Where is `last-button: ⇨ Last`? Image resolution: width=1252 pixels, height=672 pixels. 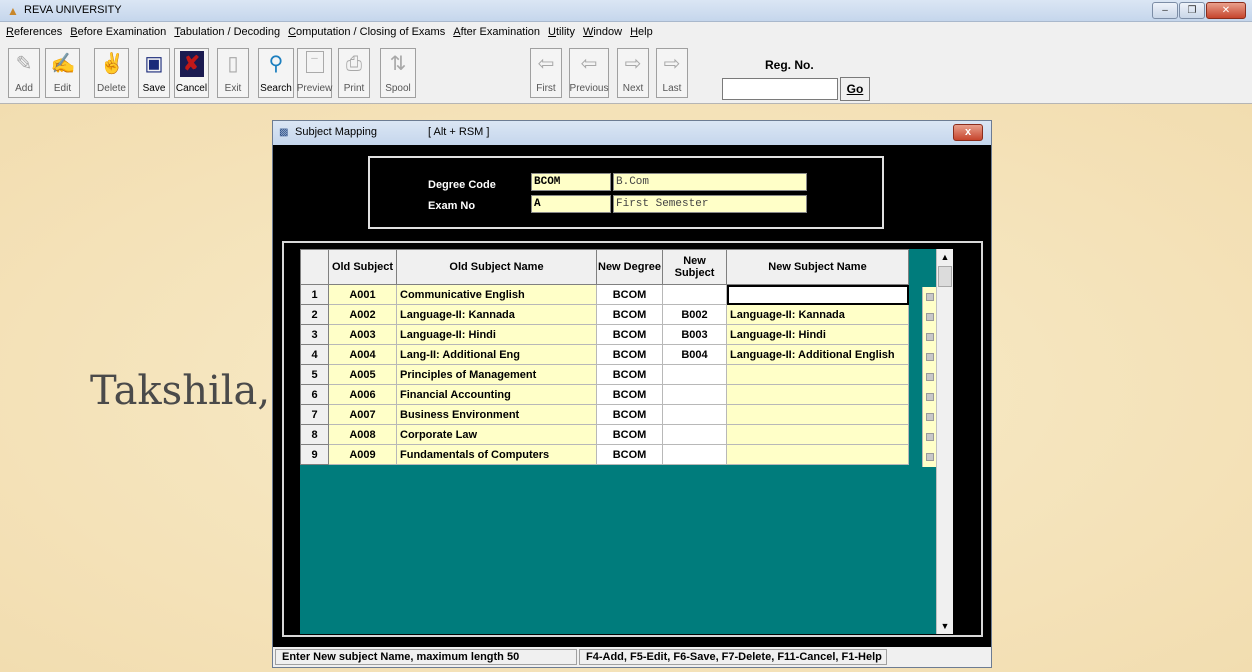 last-button: ⇨ Last is located at coordinates (672, 73).